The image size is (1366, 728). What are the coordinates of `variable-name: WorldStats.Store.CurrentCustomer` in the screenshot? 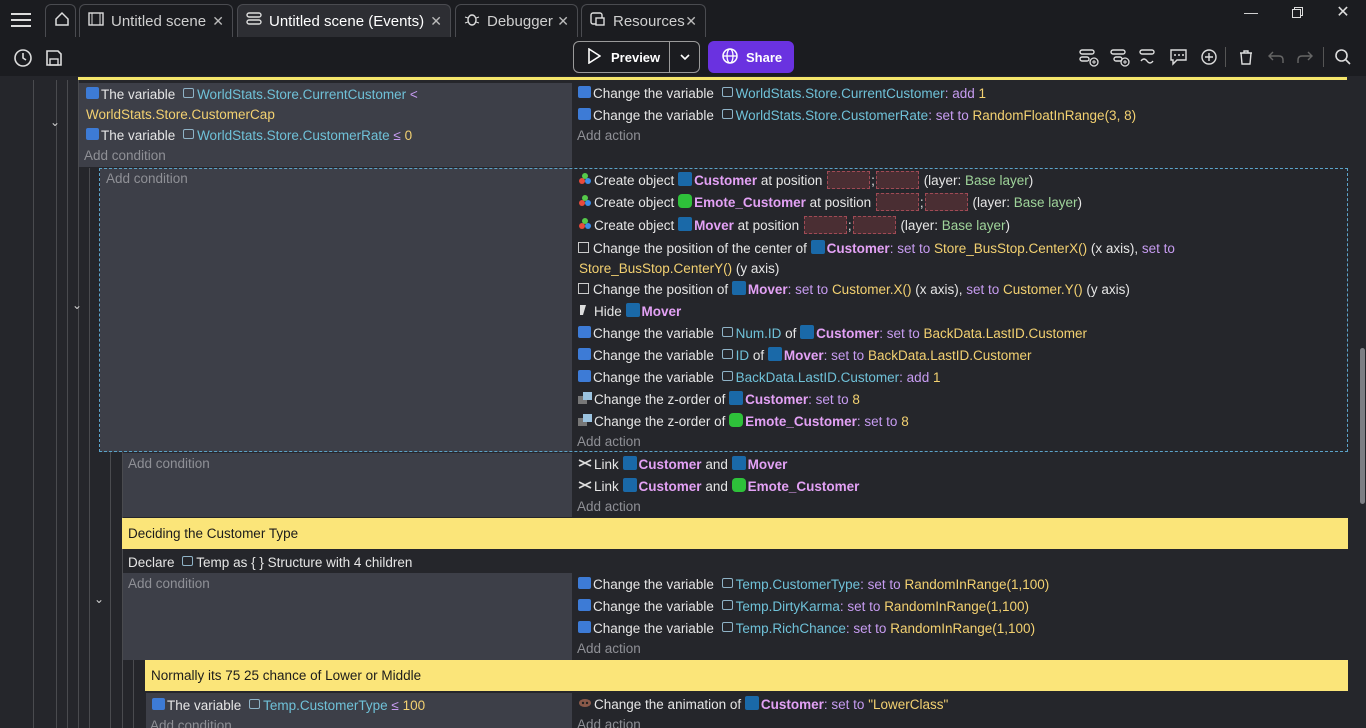 It's located at (840, 93).